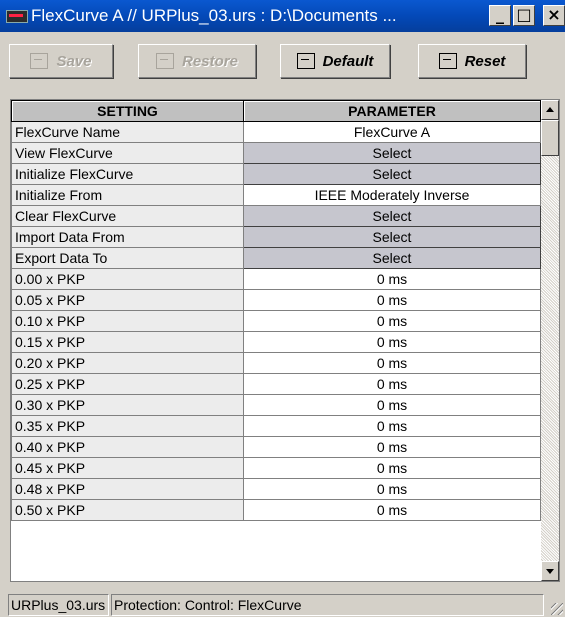  What do you see at coordinates (472, 61) in the screenshot?
I see `reset-button: Reset` at bounding box center [472, 61].